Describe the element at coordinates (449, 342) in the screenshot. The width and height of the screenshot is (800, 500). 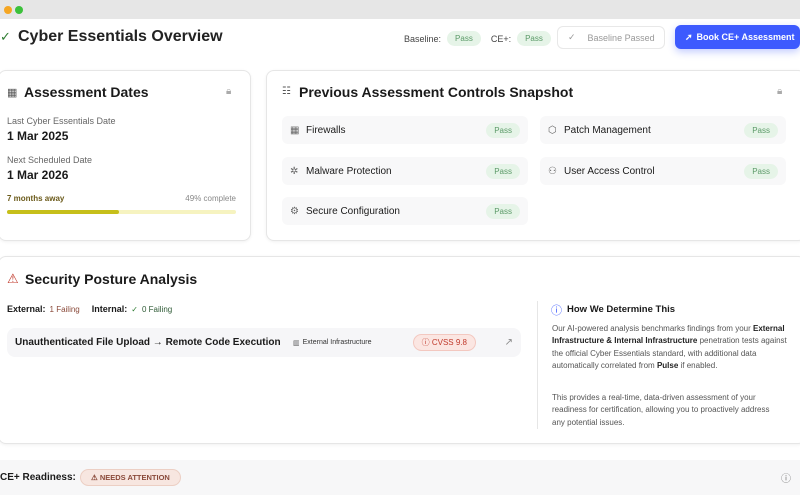
I see `cvss-value: CVSS 9.8` at that location.